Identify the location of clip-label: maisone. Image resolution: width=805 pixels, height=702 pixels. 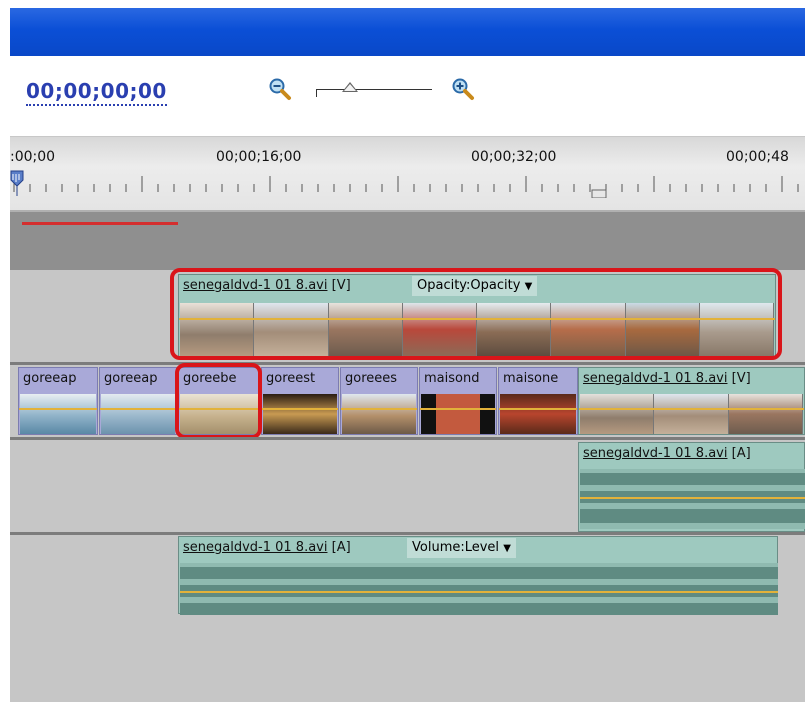
(531, 378).